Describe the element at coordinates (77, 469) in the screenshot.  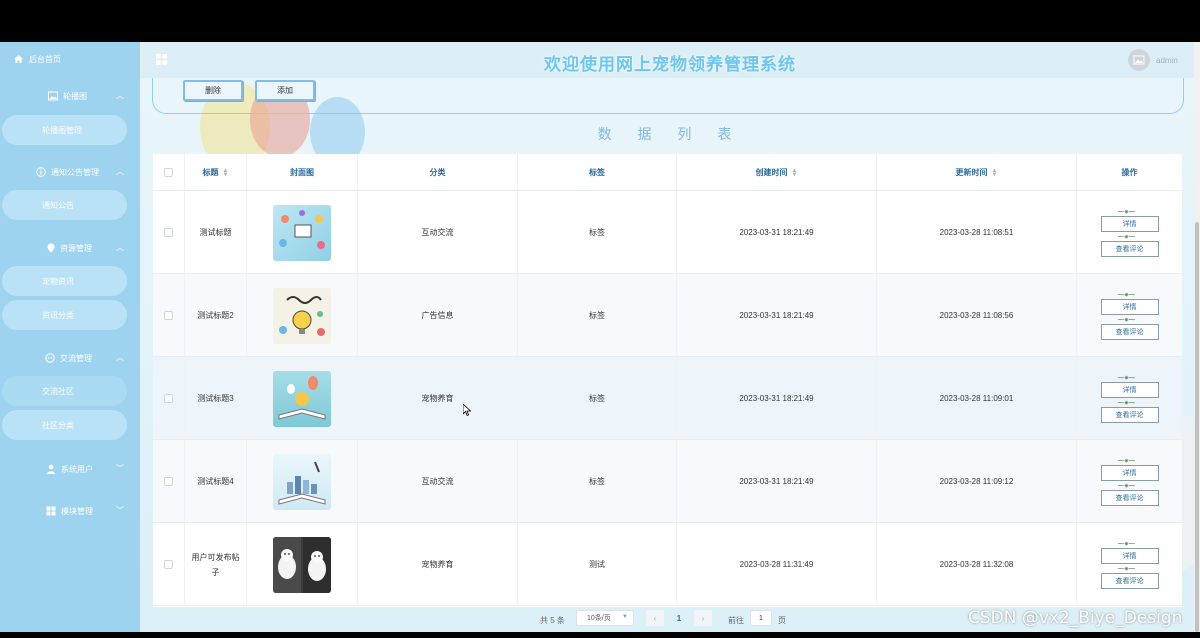
I see `sidebar-group-label: 系统用户` at that location.